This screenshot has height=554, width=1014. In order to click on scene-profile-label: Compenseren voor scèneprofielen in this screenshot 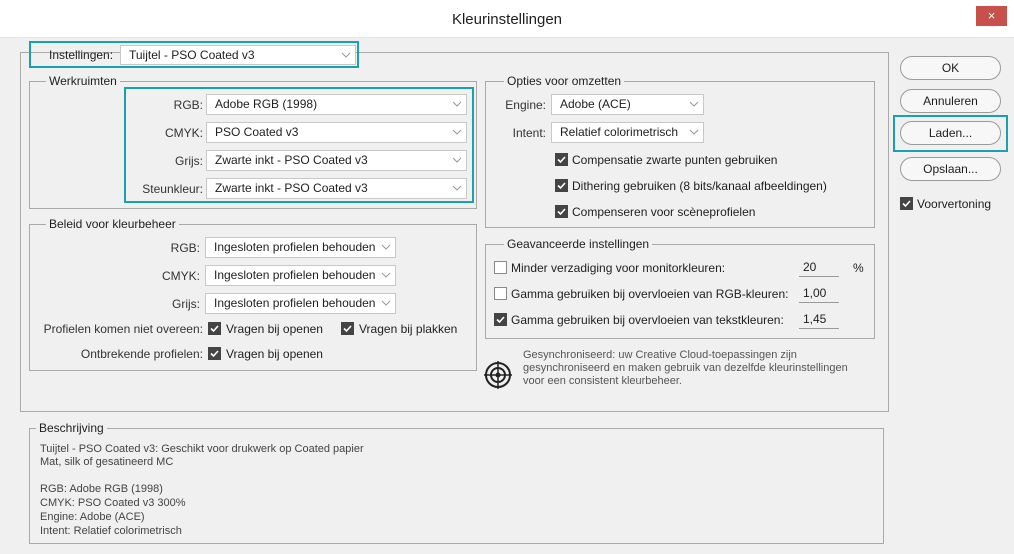, I will do `click(664, 212)`.